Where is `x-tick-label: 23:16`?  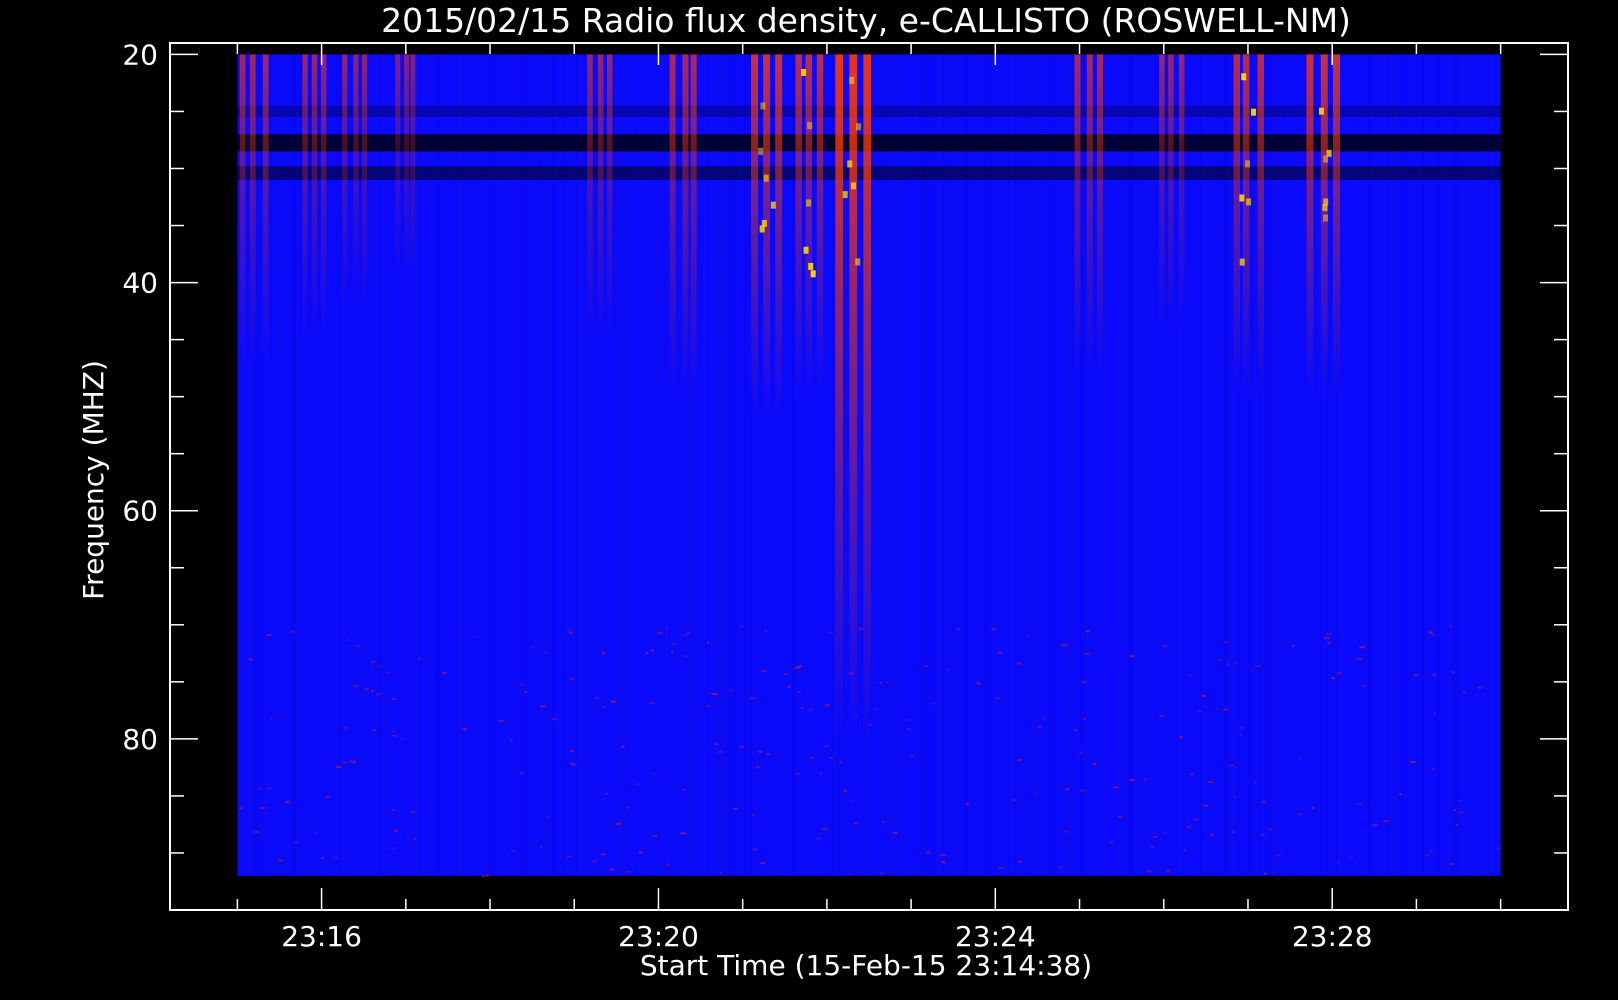
x-tick-label: 23:16 is located at coordinates (321, 936).